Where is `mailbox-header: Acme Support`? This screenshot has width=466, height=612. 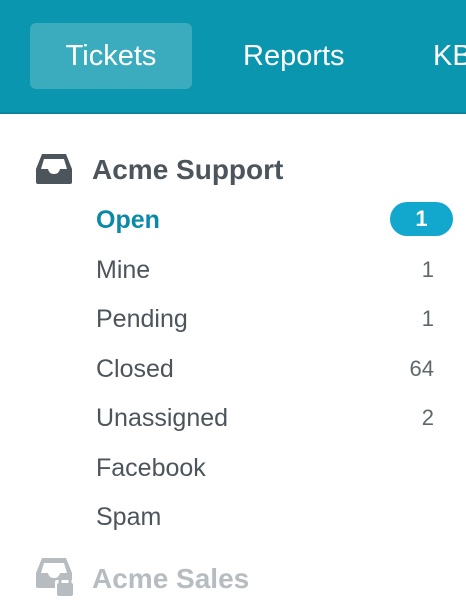 mailbox-header: Acme Support is located at coordinates (233, 169).